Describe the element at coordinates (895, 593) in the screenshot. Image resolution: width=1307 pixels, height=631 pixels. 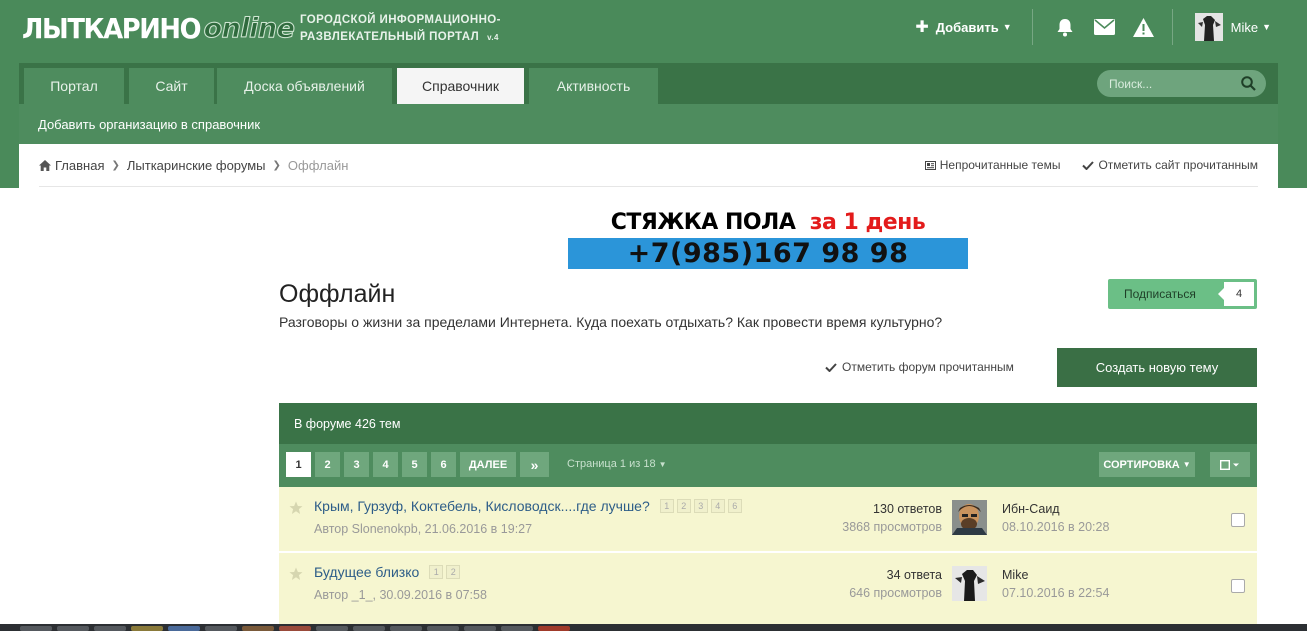
I see `topic-views: 646 просмотров` at that location.